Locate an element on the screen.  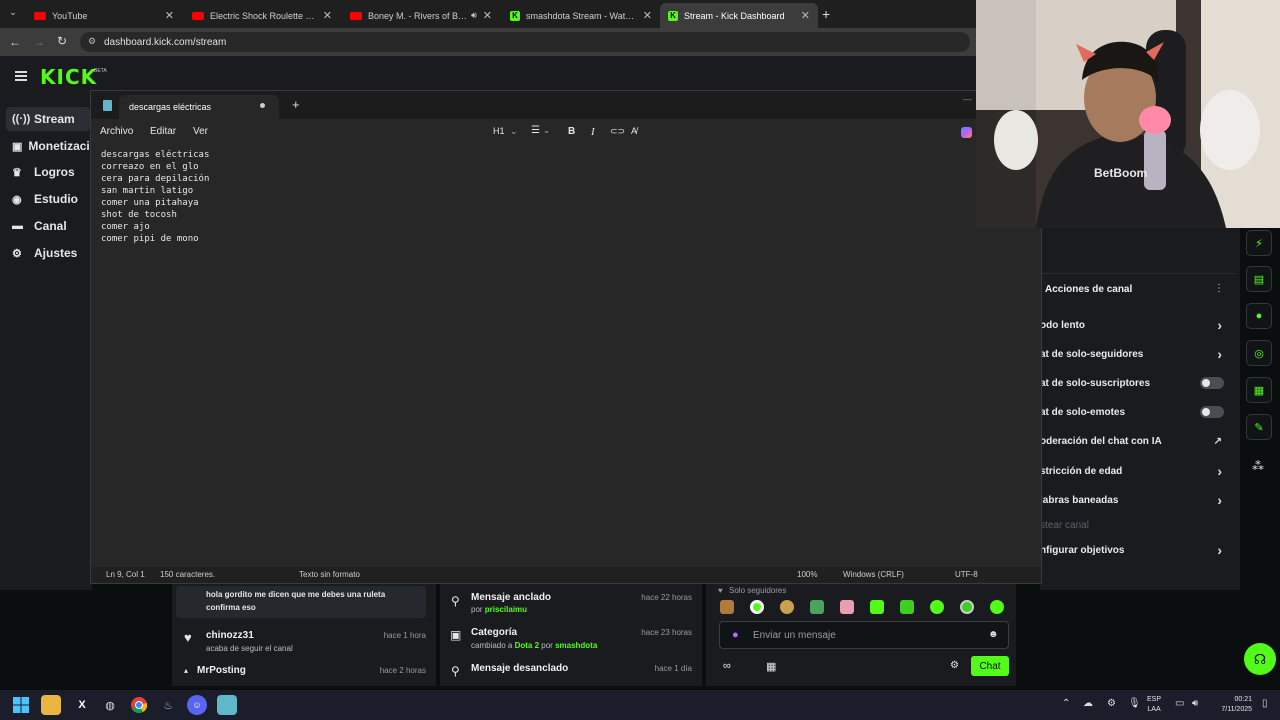
menu-editar: Editar is located at coordinates (163, 131).